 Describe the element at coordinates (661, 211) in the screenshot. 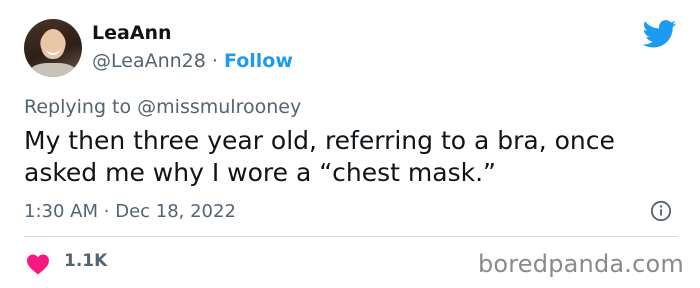

I see `info-icon` at that location.